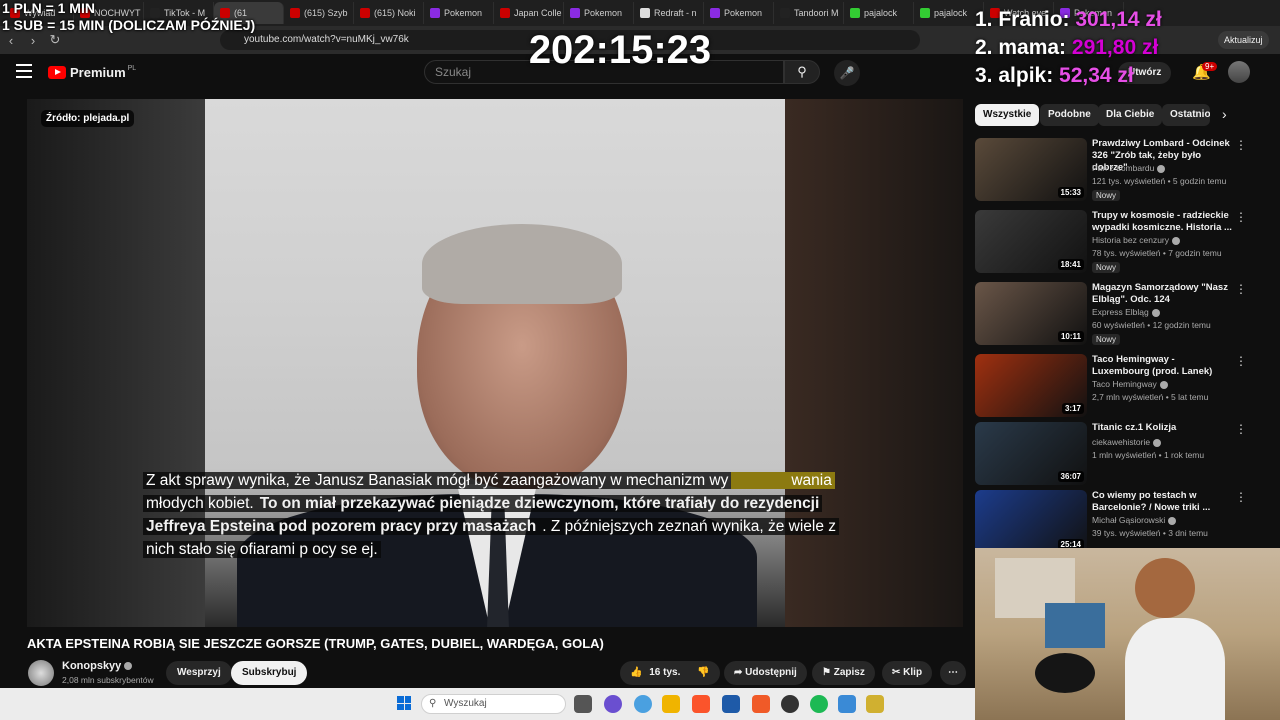  What do you see at coordinates (875, 704) in the screenshot?
I see `active-app-icon` at bounding box center [875, 704].